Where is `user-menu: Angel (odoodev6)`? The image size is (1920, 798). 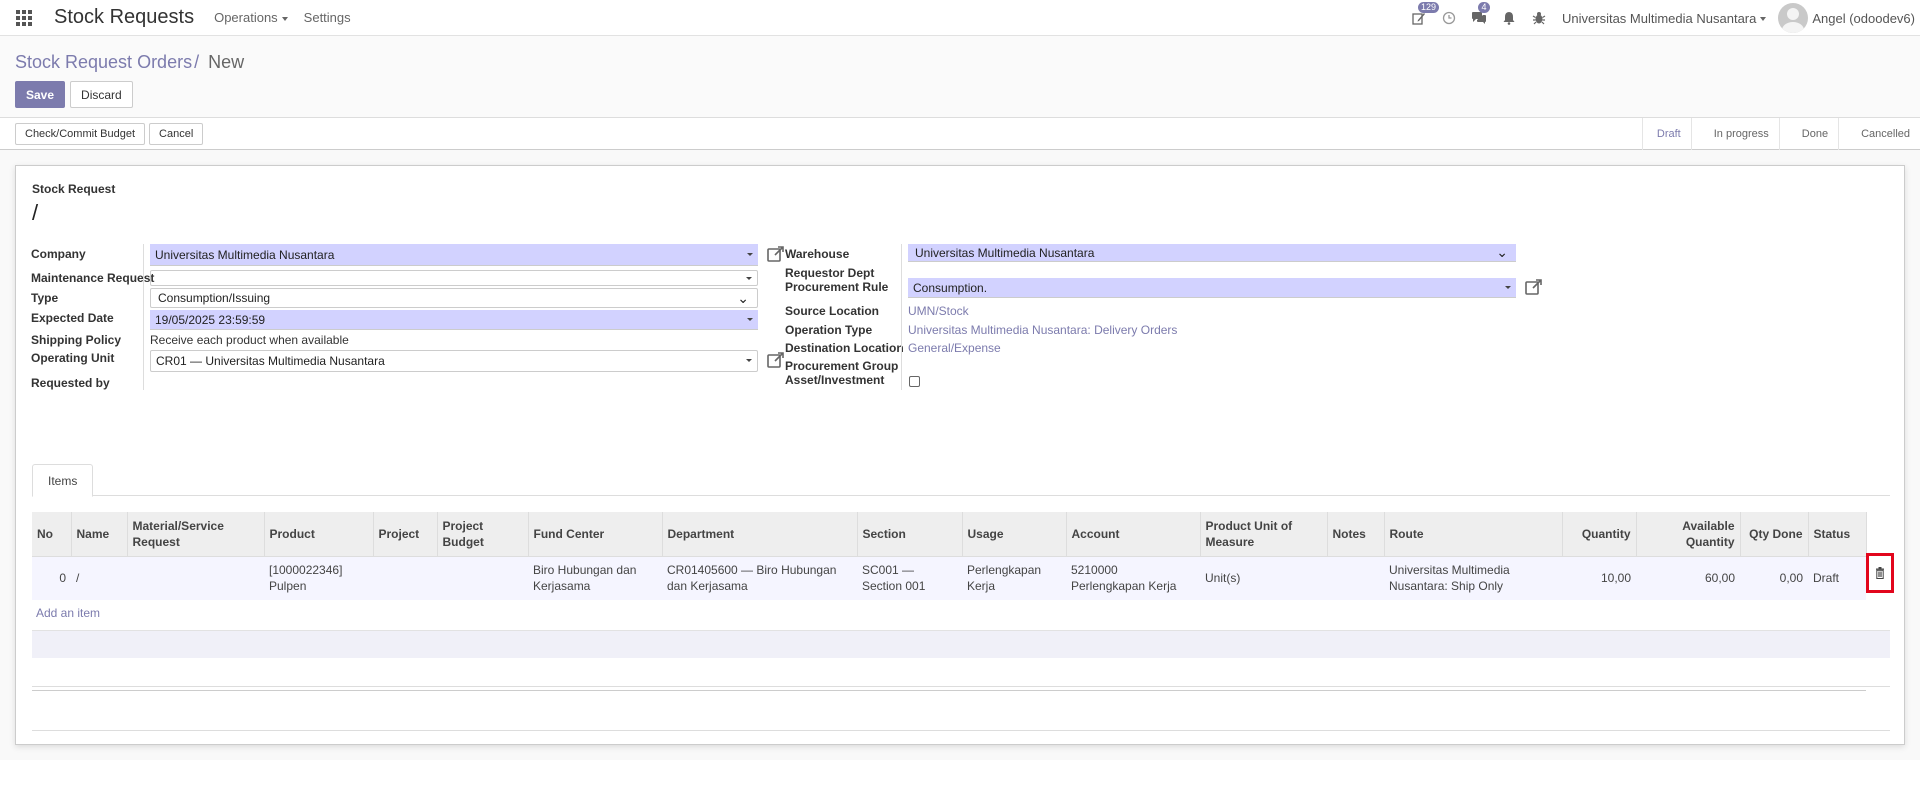 user-menu: Angel (odoodev6) is located at coordinates (1863, 18).